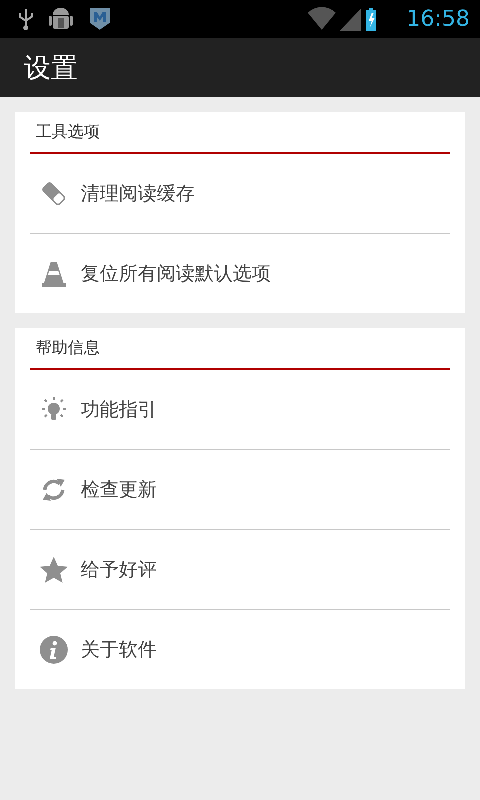 The image size is (480, 800). What do you see at coordinates (100, 19) in the screenshot?
I see `shield-icon` at bounding box center [100, 19].